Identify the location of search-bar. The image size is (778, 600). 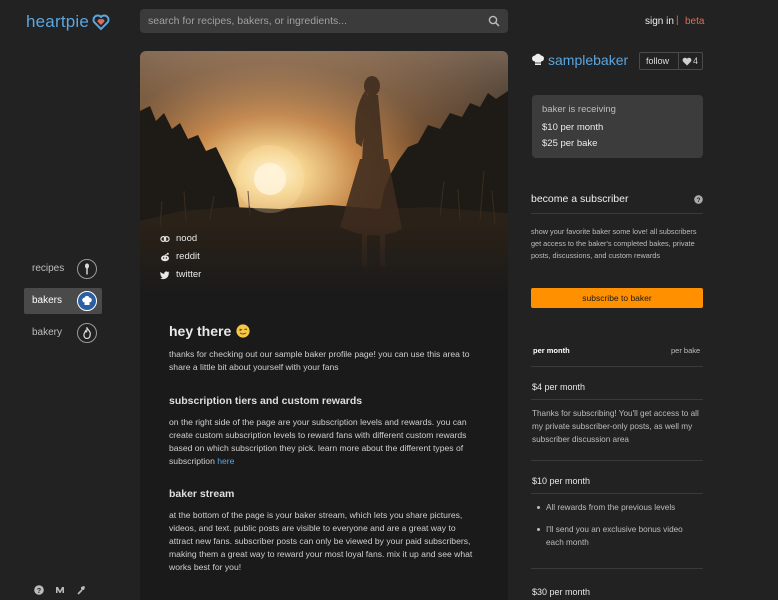
(324, 21).